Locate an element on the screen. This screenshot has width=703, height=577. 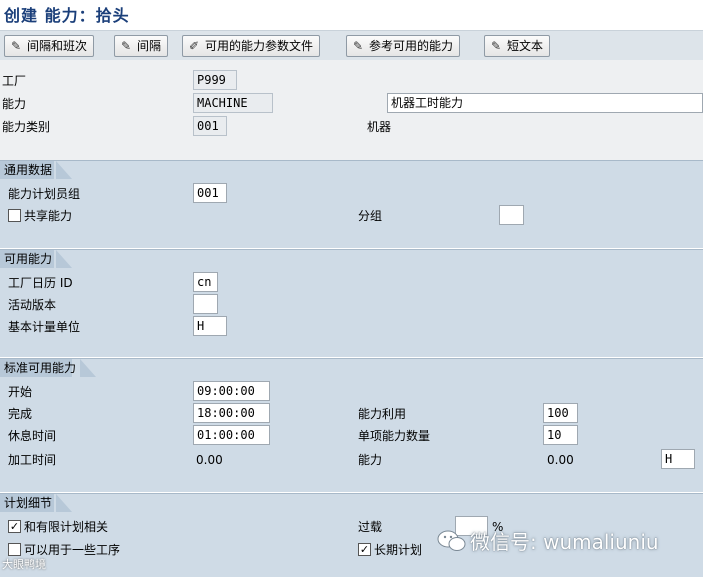
long-term-planning-label: 长期计划 is located at coordinates (398, 550).